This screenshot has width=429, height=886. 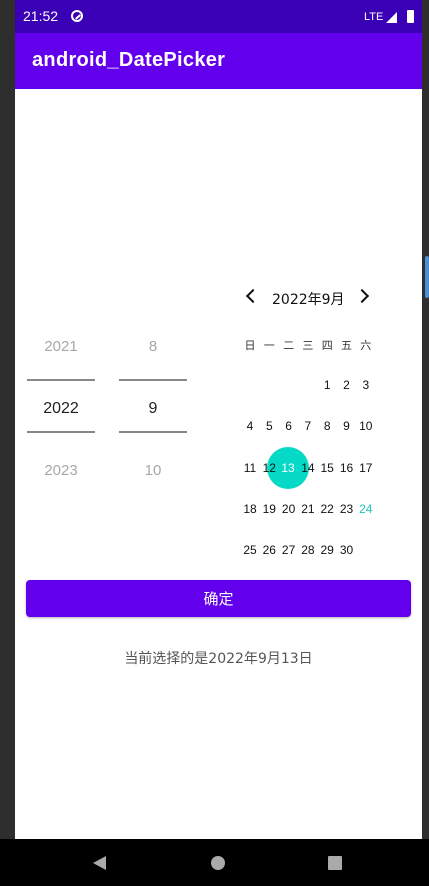 I want to click on calendar-day: 15, so click(x=327, y=468).